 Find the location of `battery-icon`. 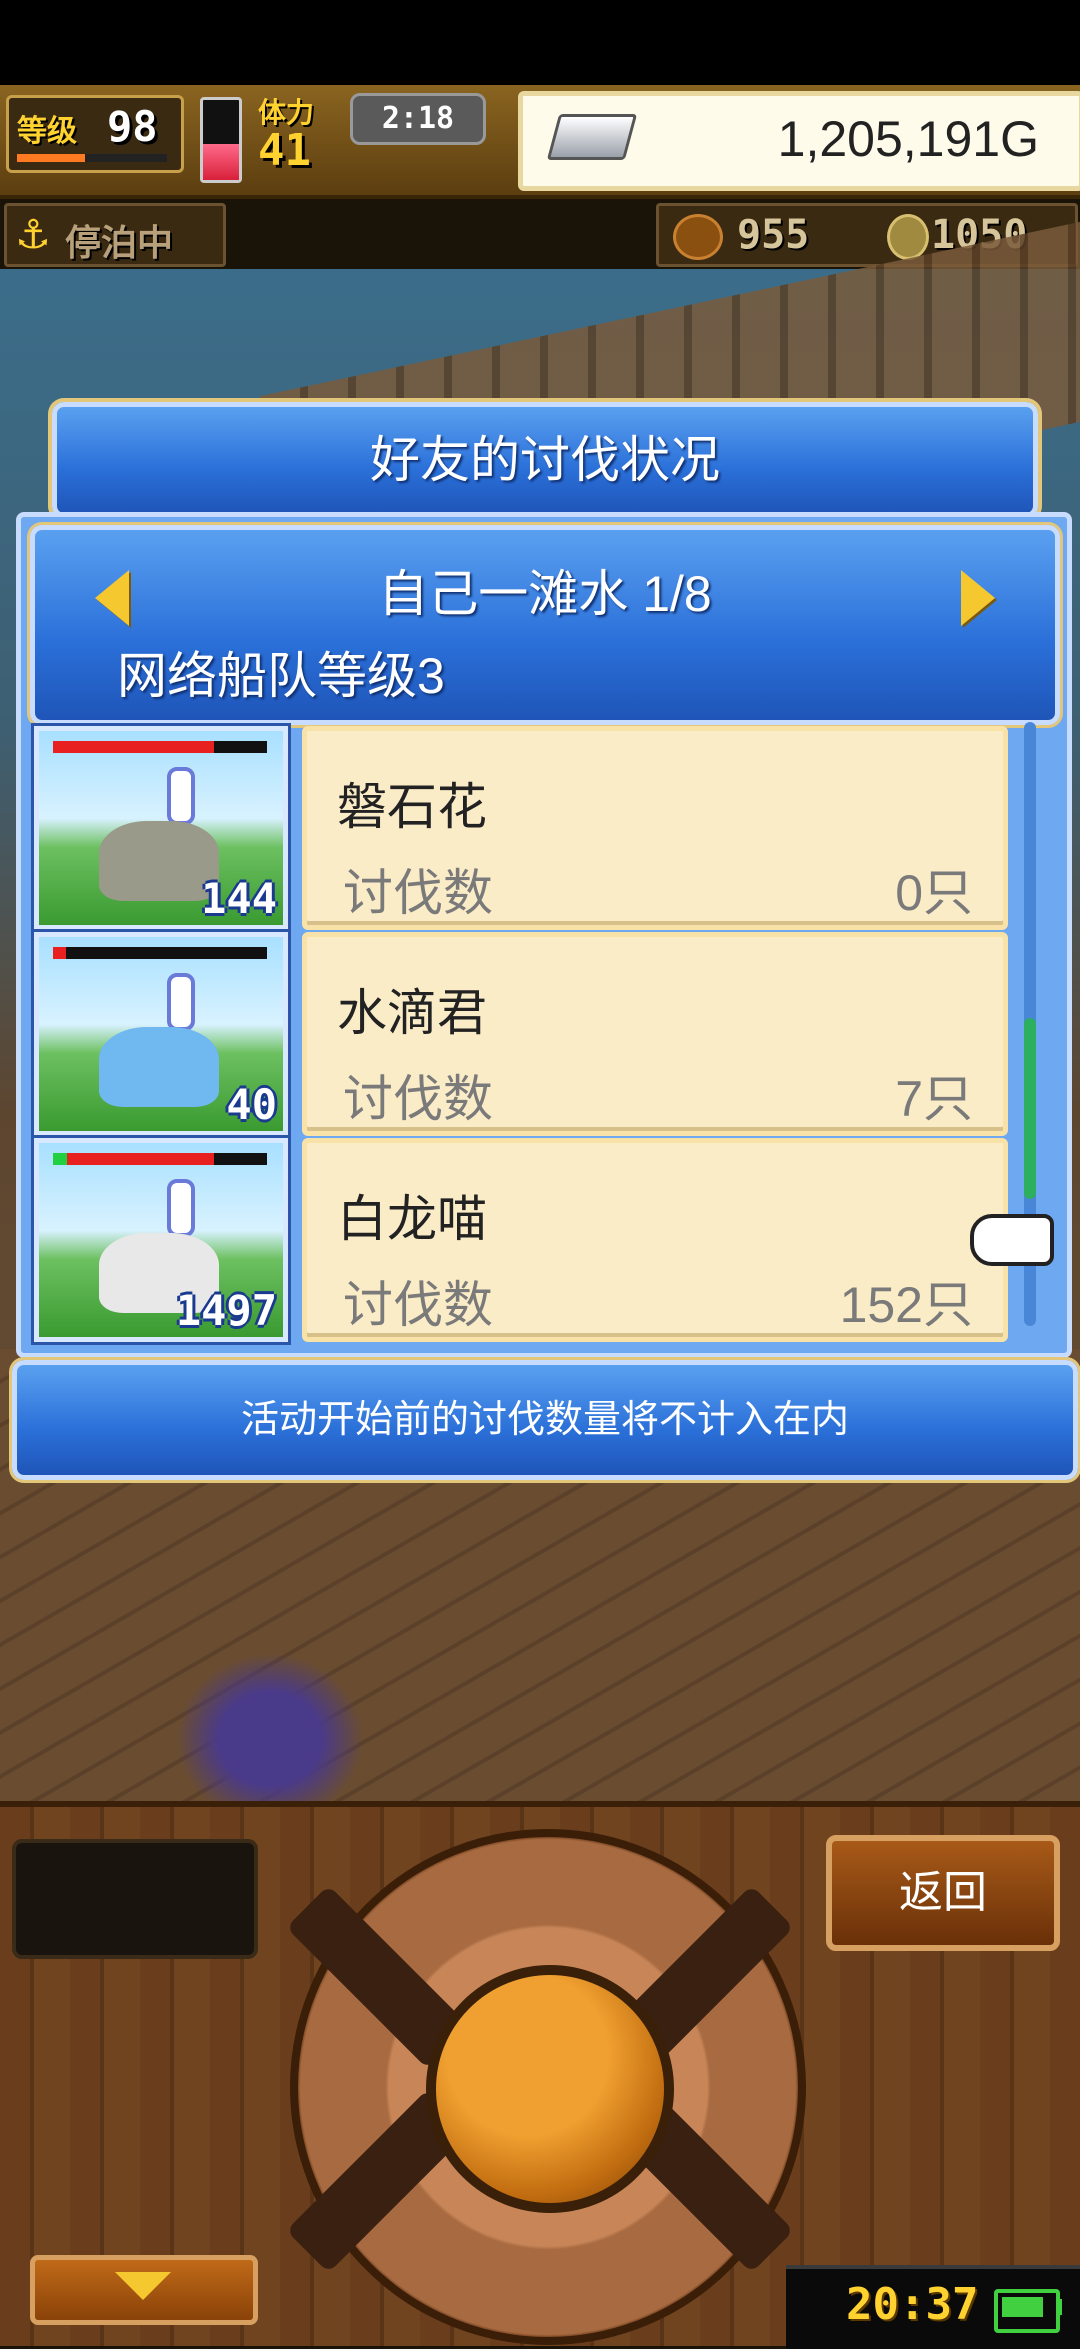

battery-icon is located at coordinates (1027, 2311).